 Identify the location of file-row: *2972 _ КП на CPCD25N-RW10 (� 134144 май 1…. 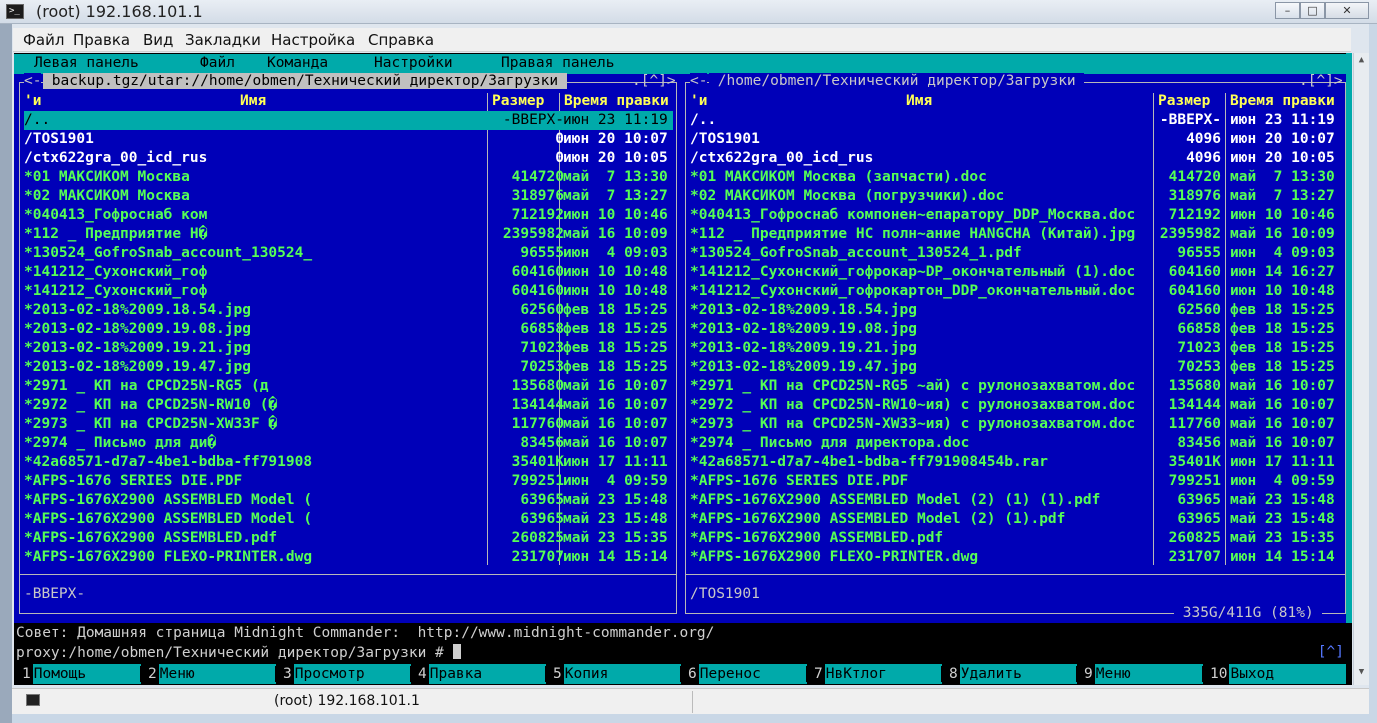
(348, 405).